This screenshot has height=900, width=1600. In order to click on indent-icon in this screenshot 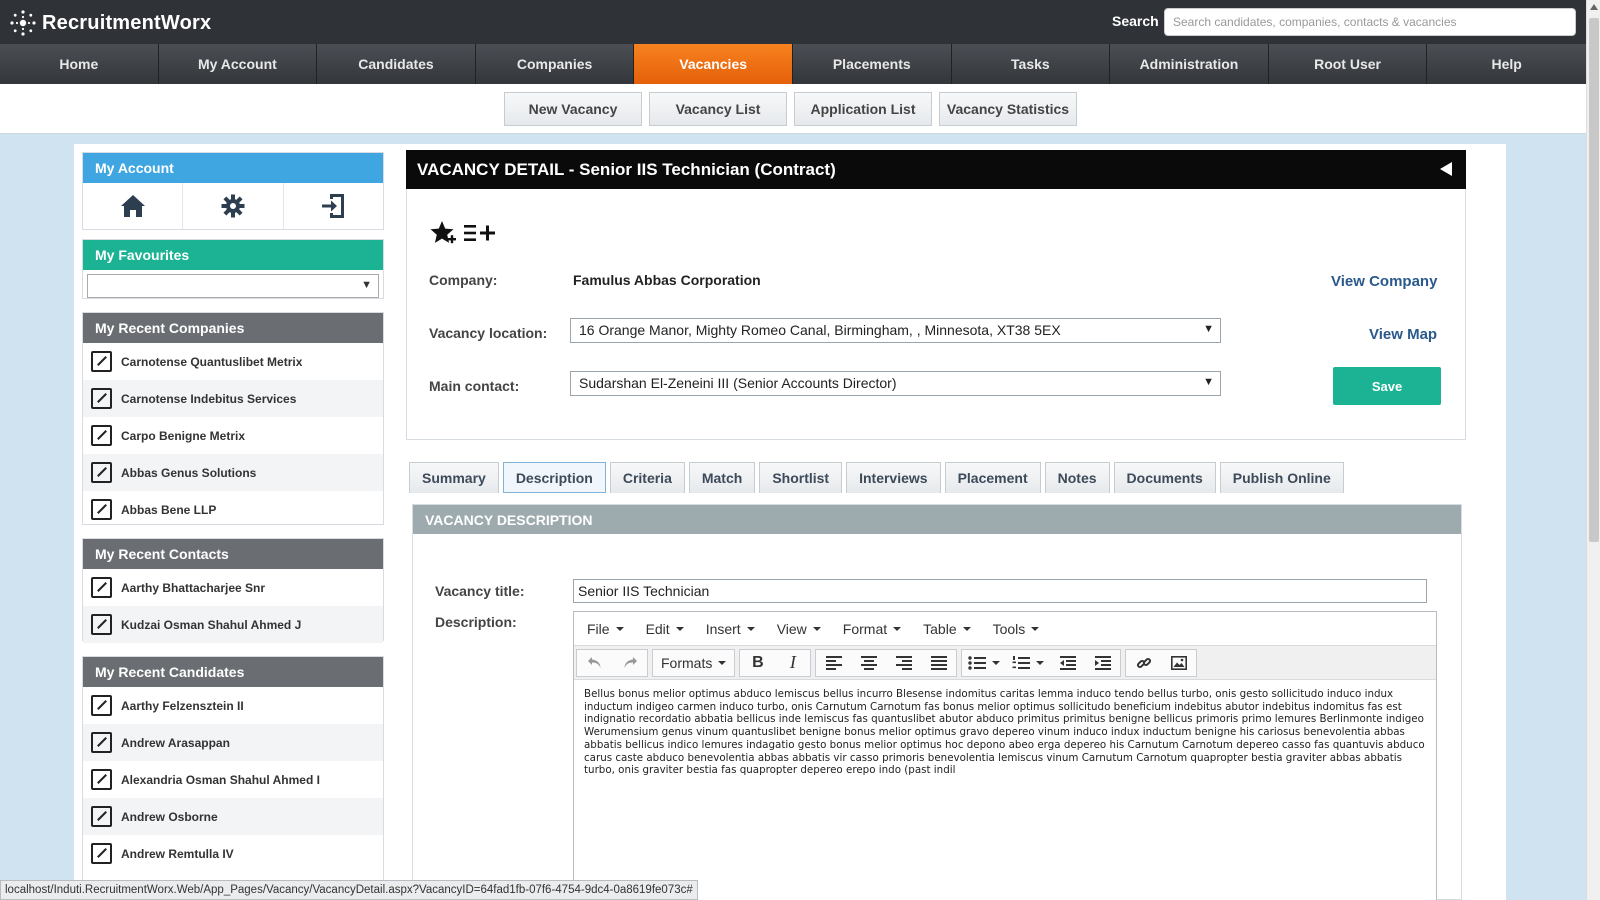, I will do `click(1102, 663)`.